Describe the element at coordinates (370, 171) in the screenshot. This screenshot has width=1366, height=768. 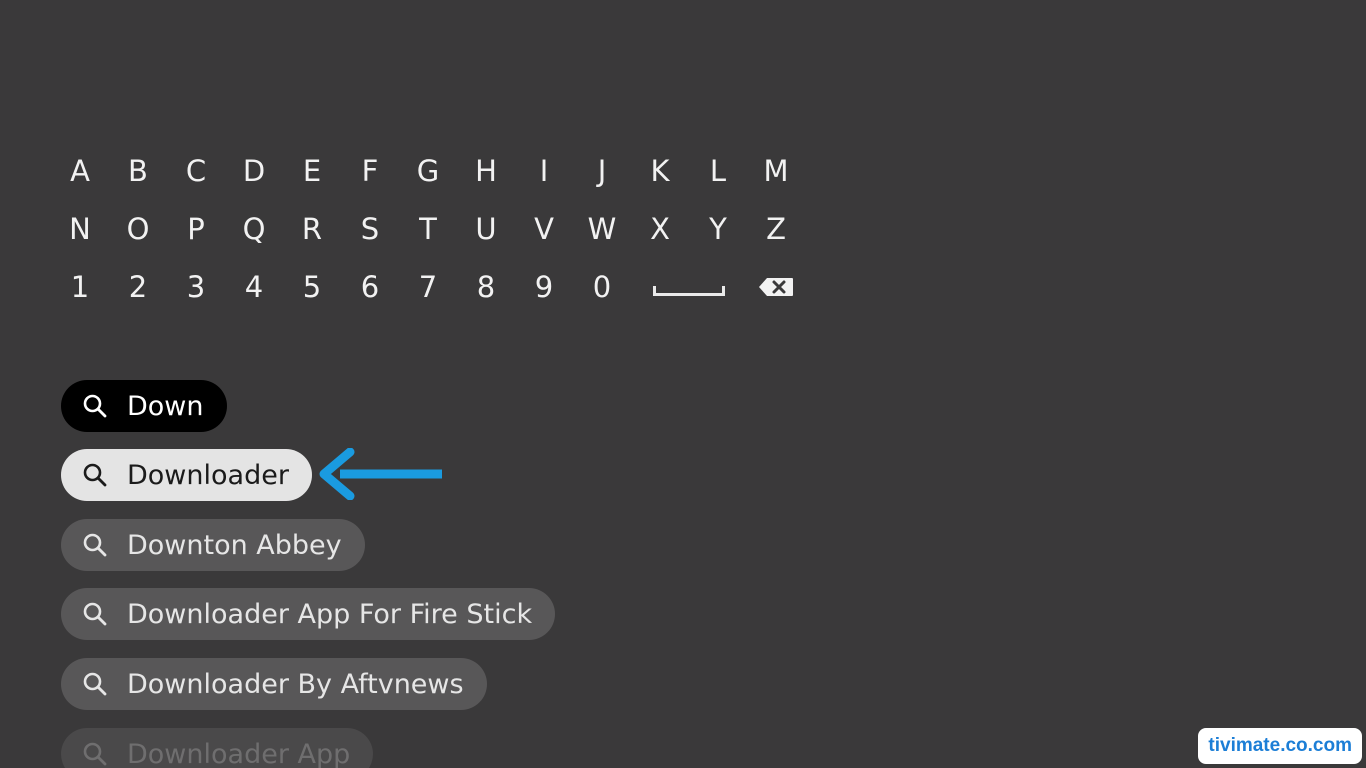
I see `key-f: F` at that location.